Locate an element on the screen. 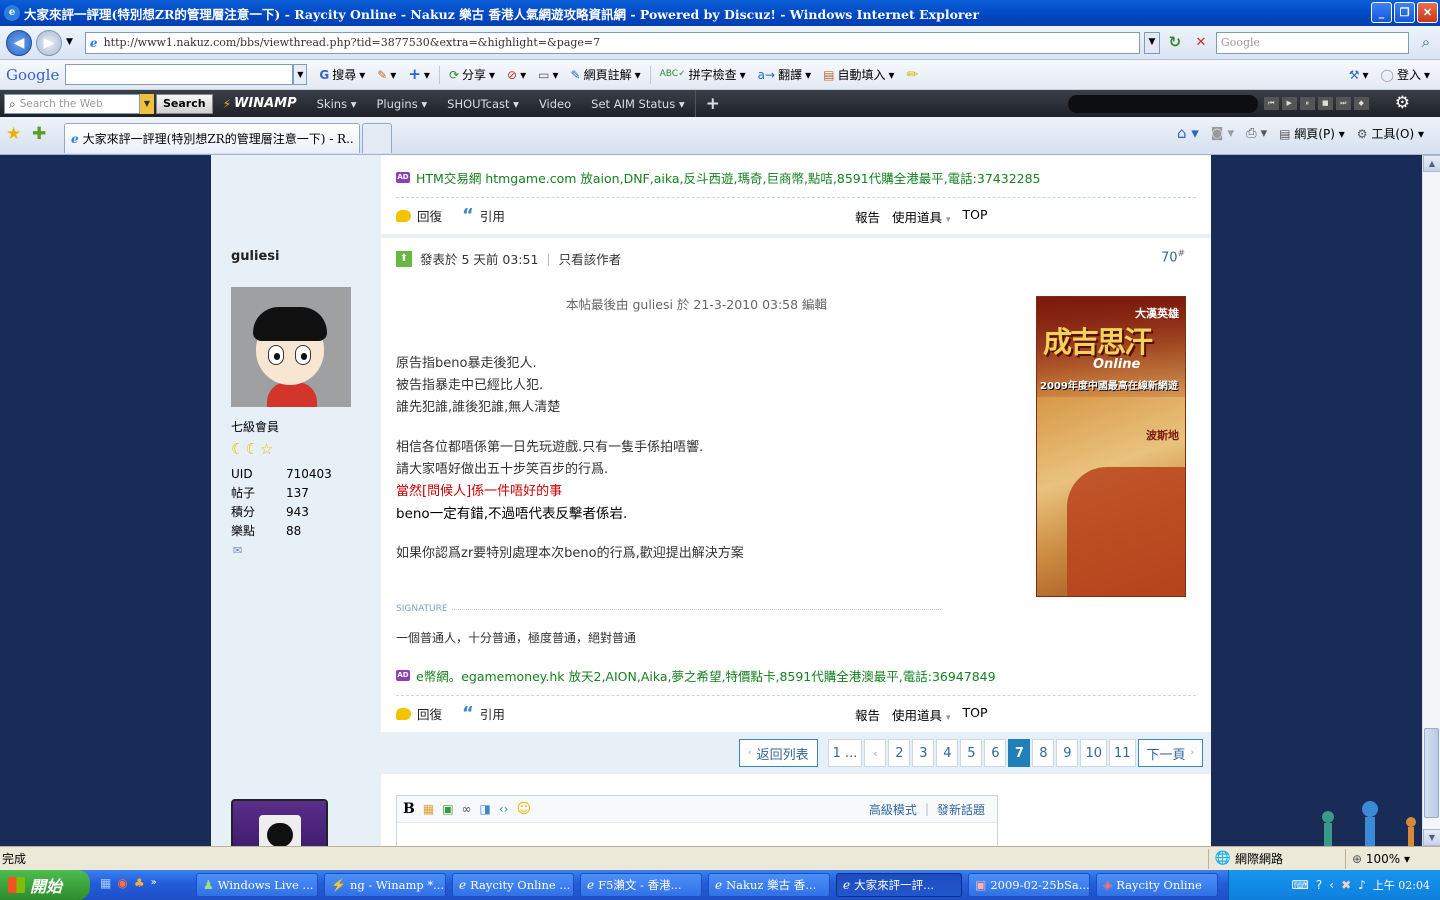  new-tab-button is located at coordinates (377, 138).